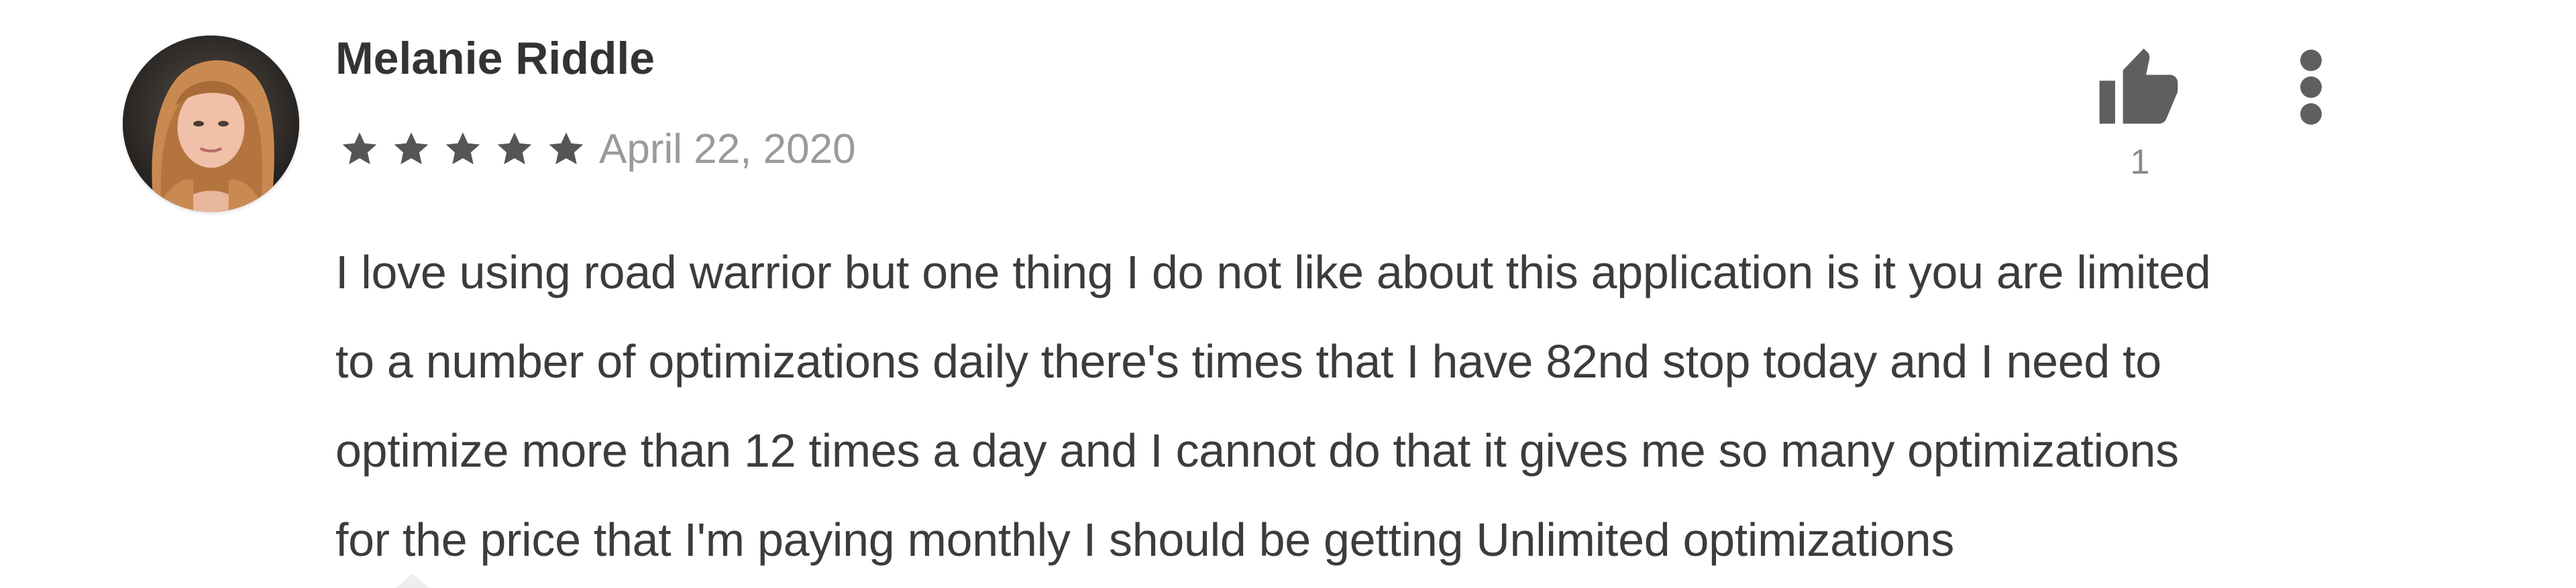 Image resolution: width=2576 pixels, height=588 pixels. Describe the element at coordinates (597, 149) in the screenshot. I see `rating-row: April 22, 2020` at that location.